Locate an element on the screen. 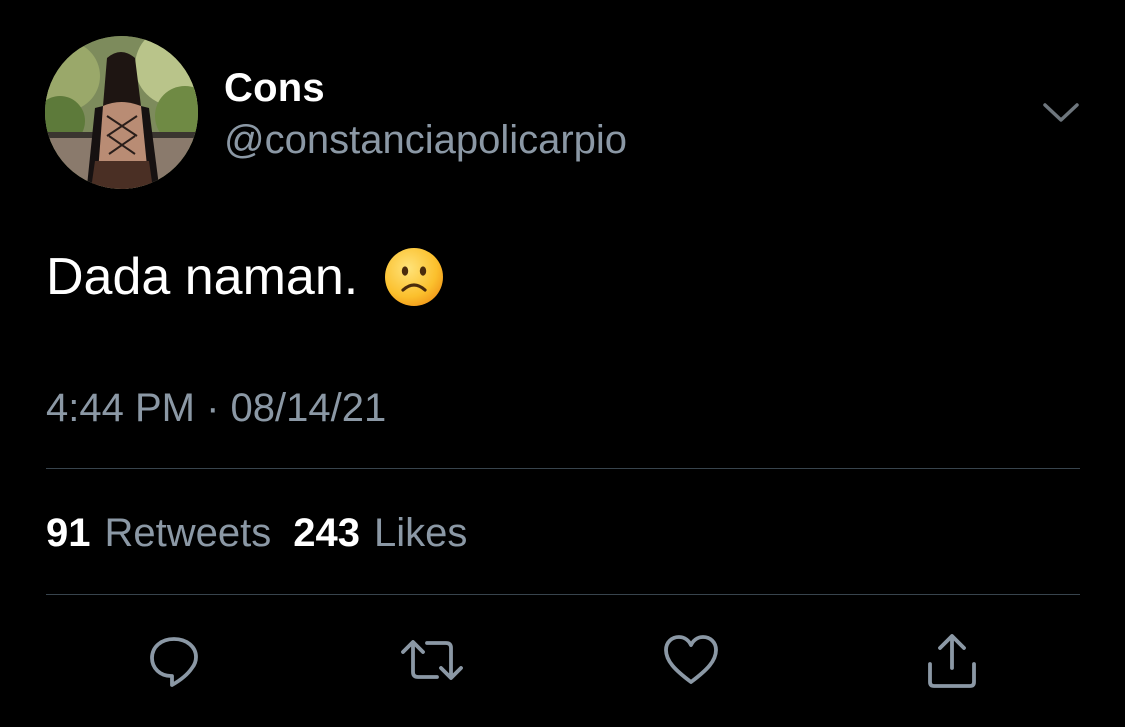  retweets-count: 91 is located at coordinates (68, 533).